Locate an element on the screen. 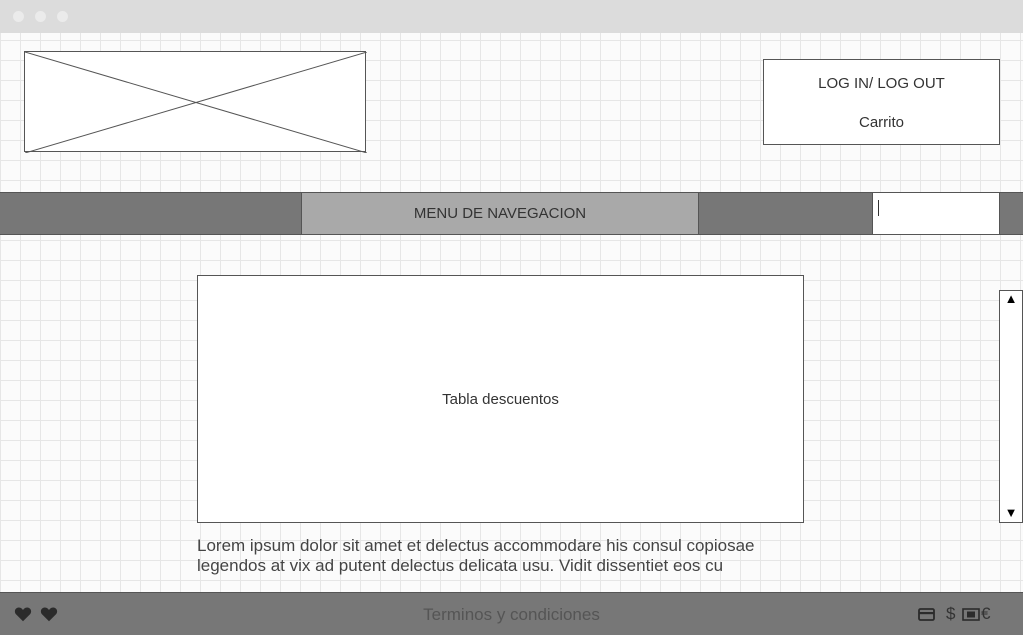 The image size is (1023, 635). navigation-menu: MENU DE NAVEGACION is located at coordinates (500, 213).